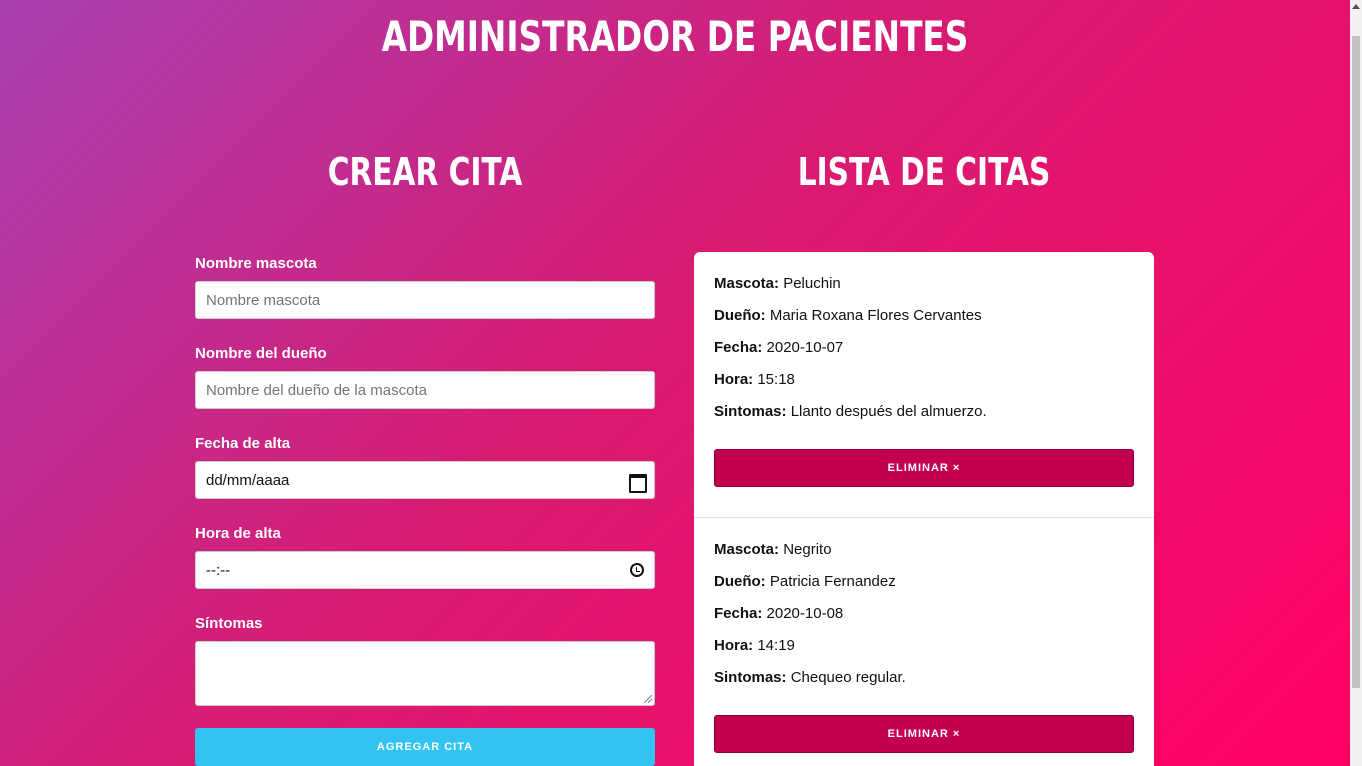 The image size is (1362, 766). I want to click on owner-name-input: Nombre del dueño de la mascota, so click(425, 390).